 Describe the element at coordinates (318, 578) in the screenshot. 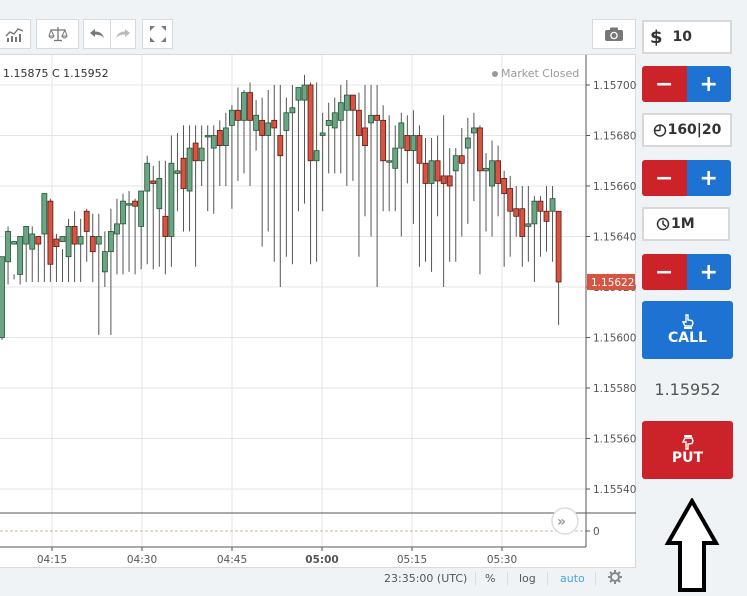

I see `chart-bottom-bar: 23:35:00 (UTC) % log auto` at that location.